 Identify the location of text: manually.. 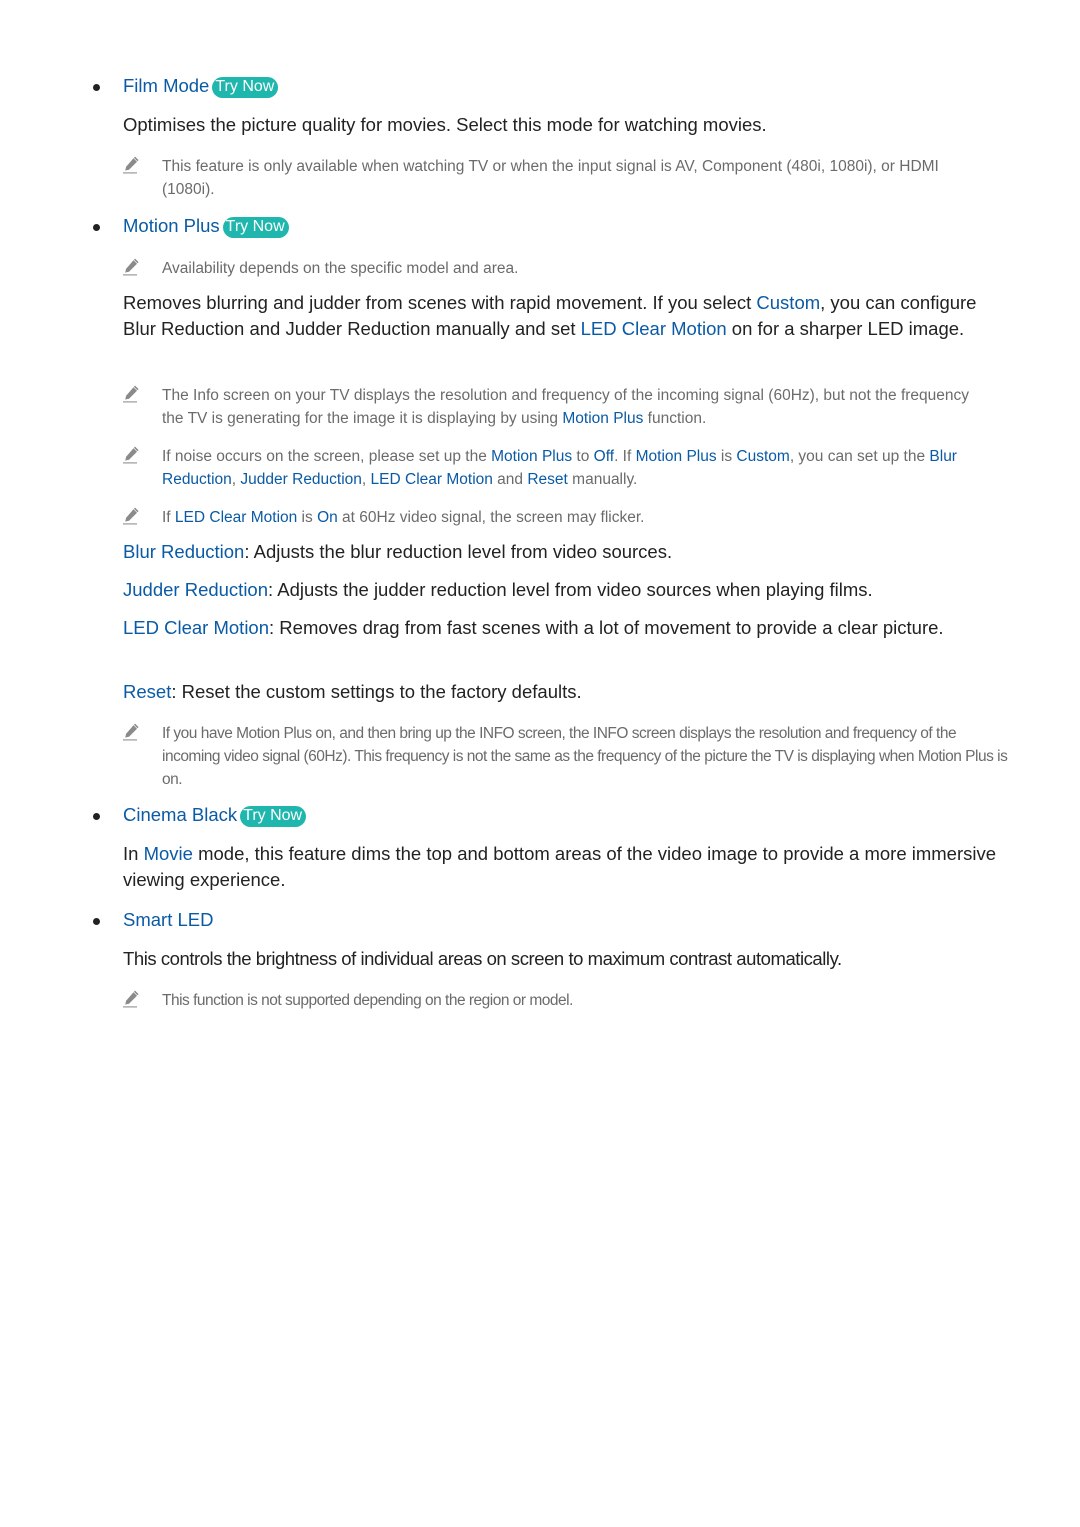
(602, 479).